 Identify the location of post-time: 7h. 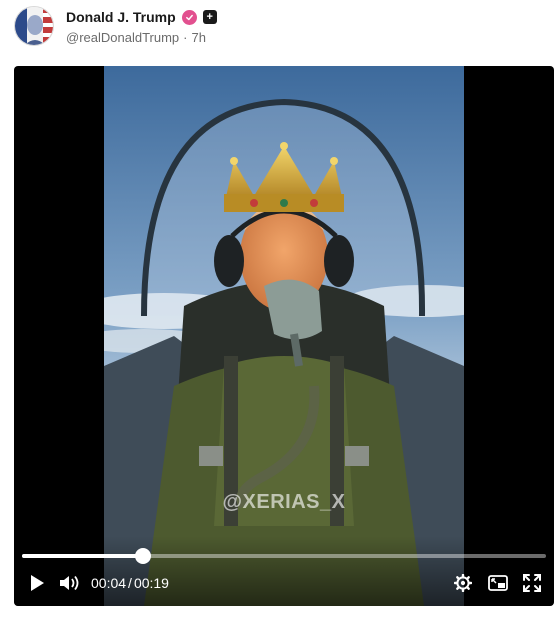
(199, 37).